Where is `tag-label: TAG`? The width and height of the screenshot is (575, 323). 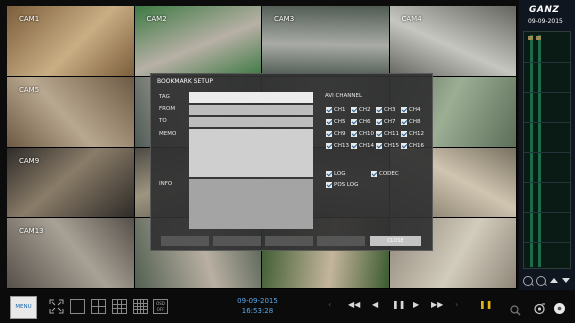 tag-label: TAG is located at coordinates (164, 97).